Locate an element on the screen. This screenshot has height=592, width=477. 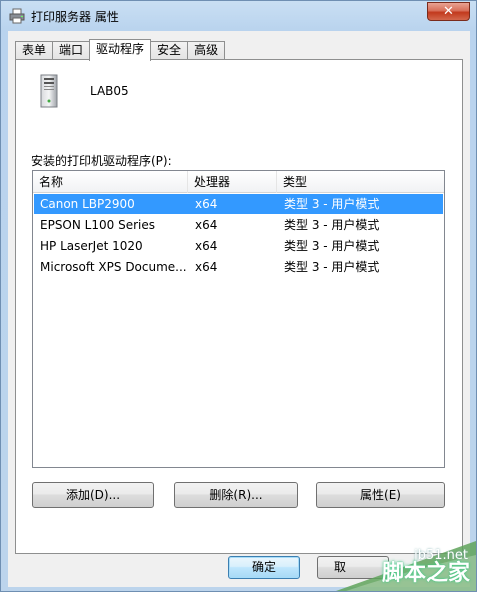
tab-forms: 表单 is located at coordinates (34, 50).